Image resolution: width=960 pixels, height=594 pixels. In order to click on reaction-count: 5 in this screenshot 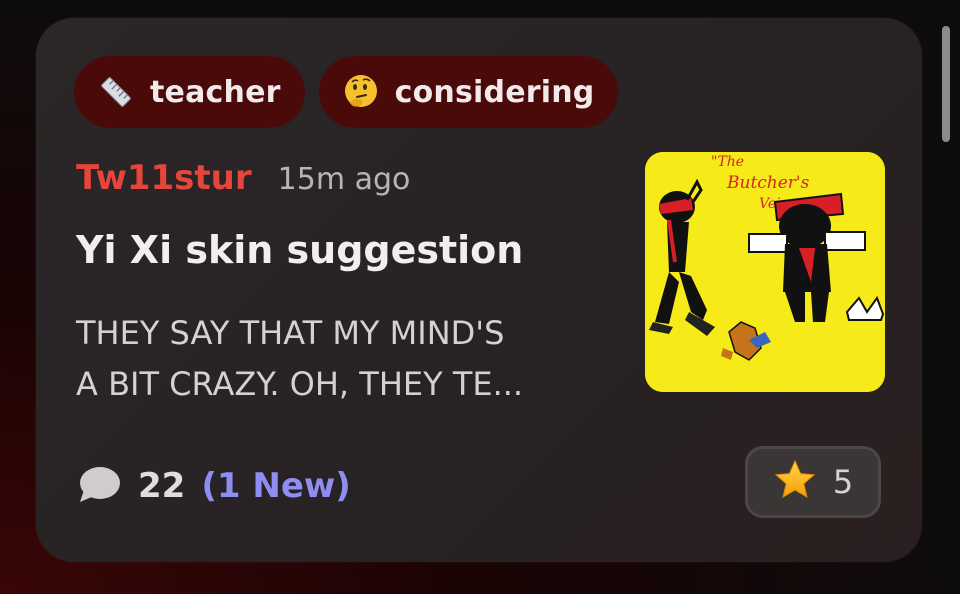, I will do `click(843, 482)`.